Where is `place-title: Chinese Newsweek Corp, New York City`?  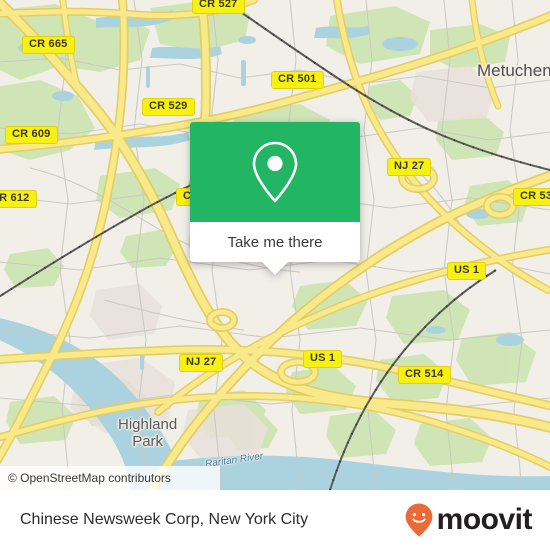 place-title: Chinese Newsweek Corp, New York City is located at coordinates (164, 519).